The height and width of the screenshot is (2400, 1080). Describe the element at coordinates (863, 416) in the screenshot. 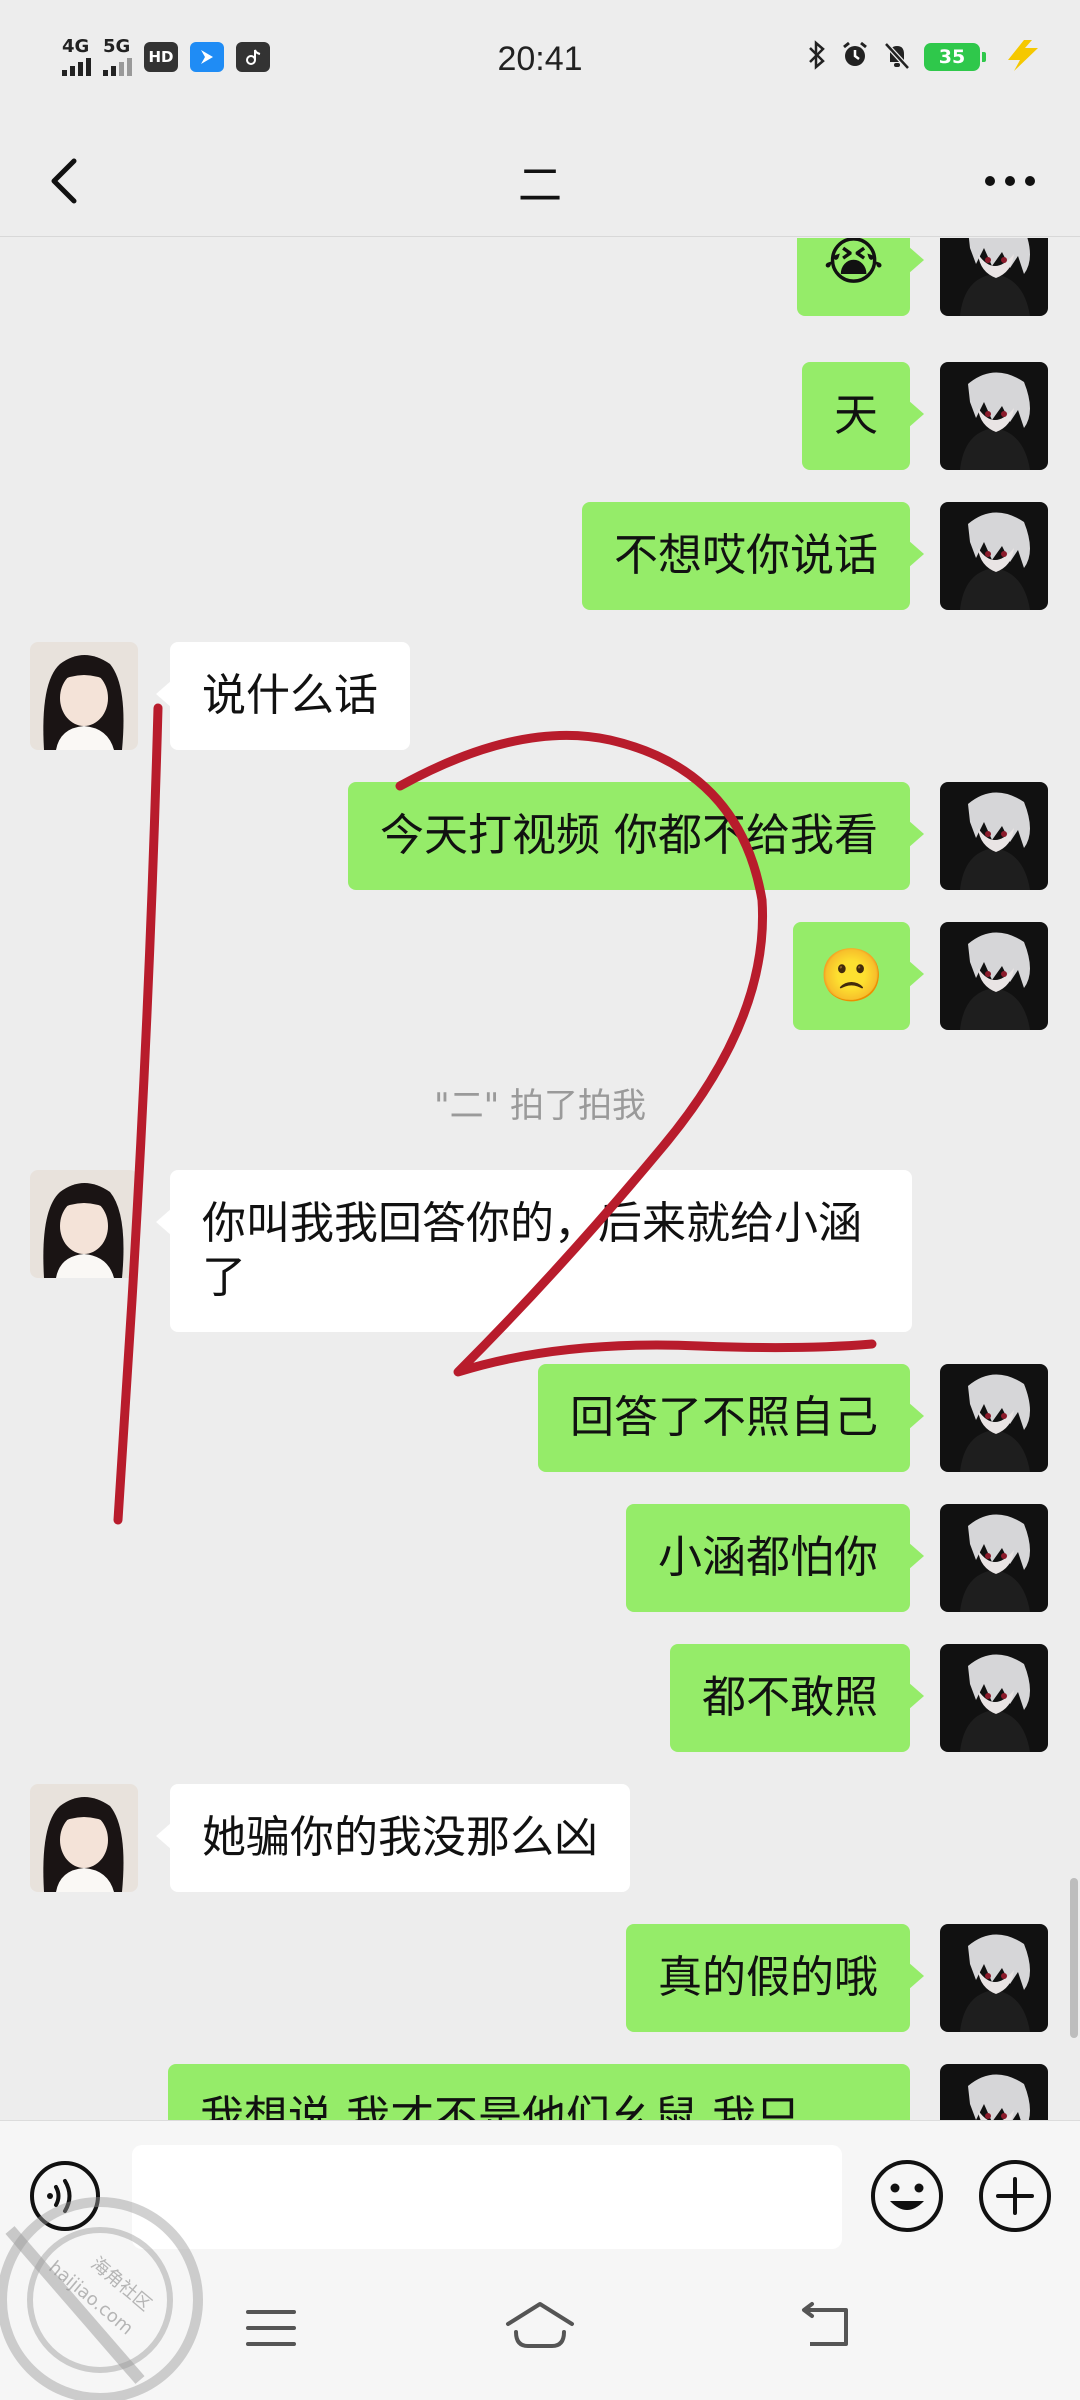

I see `message-bubble: 天` at that location.